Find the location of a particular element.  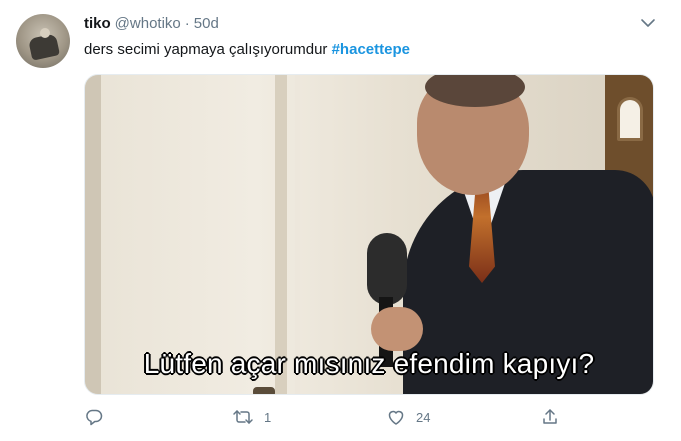

reply-button is located at coordinates (99, 417).